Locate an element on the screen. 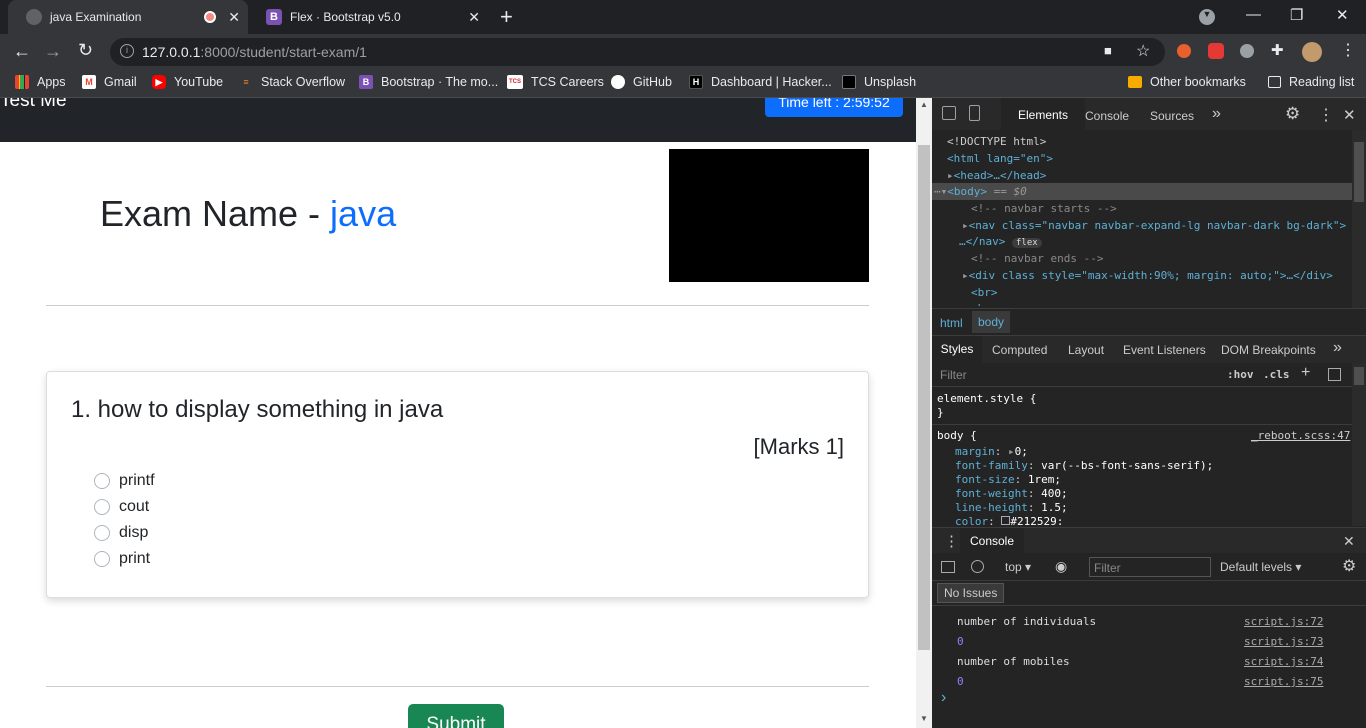 This screenshot has height=728, width=1366. log-levels-select: Default levels ▾ is located at coordinates (1260, 567).